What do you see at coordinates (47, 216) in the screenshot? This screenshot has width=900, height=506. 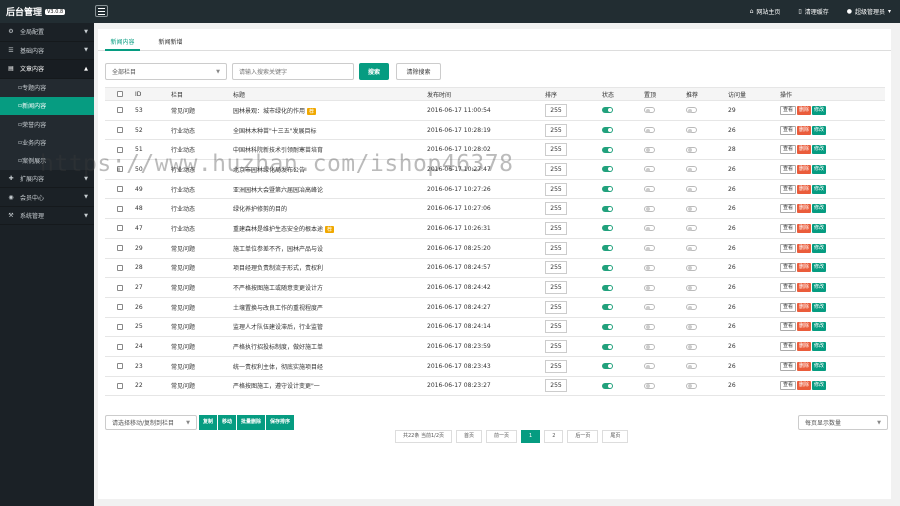 I see `sidebar-item-10: ⚒ 系统管理 ▼` at bounding box center [47, 216].